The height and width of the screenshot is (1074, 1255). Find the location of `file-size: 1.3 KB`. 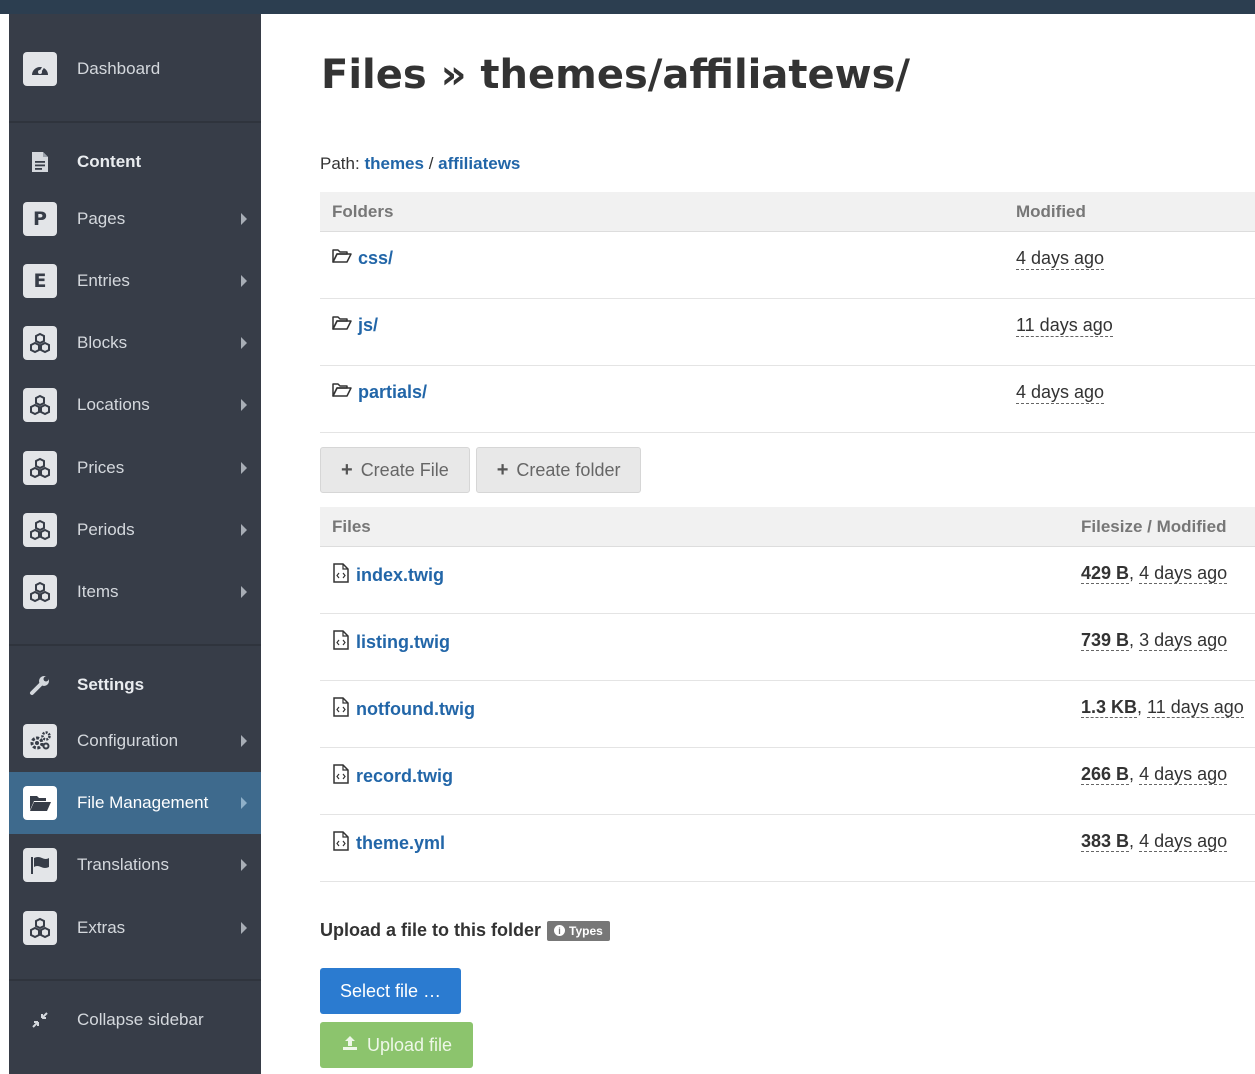

file-size: 1.3 KB is located at coordinates (1109, 707).